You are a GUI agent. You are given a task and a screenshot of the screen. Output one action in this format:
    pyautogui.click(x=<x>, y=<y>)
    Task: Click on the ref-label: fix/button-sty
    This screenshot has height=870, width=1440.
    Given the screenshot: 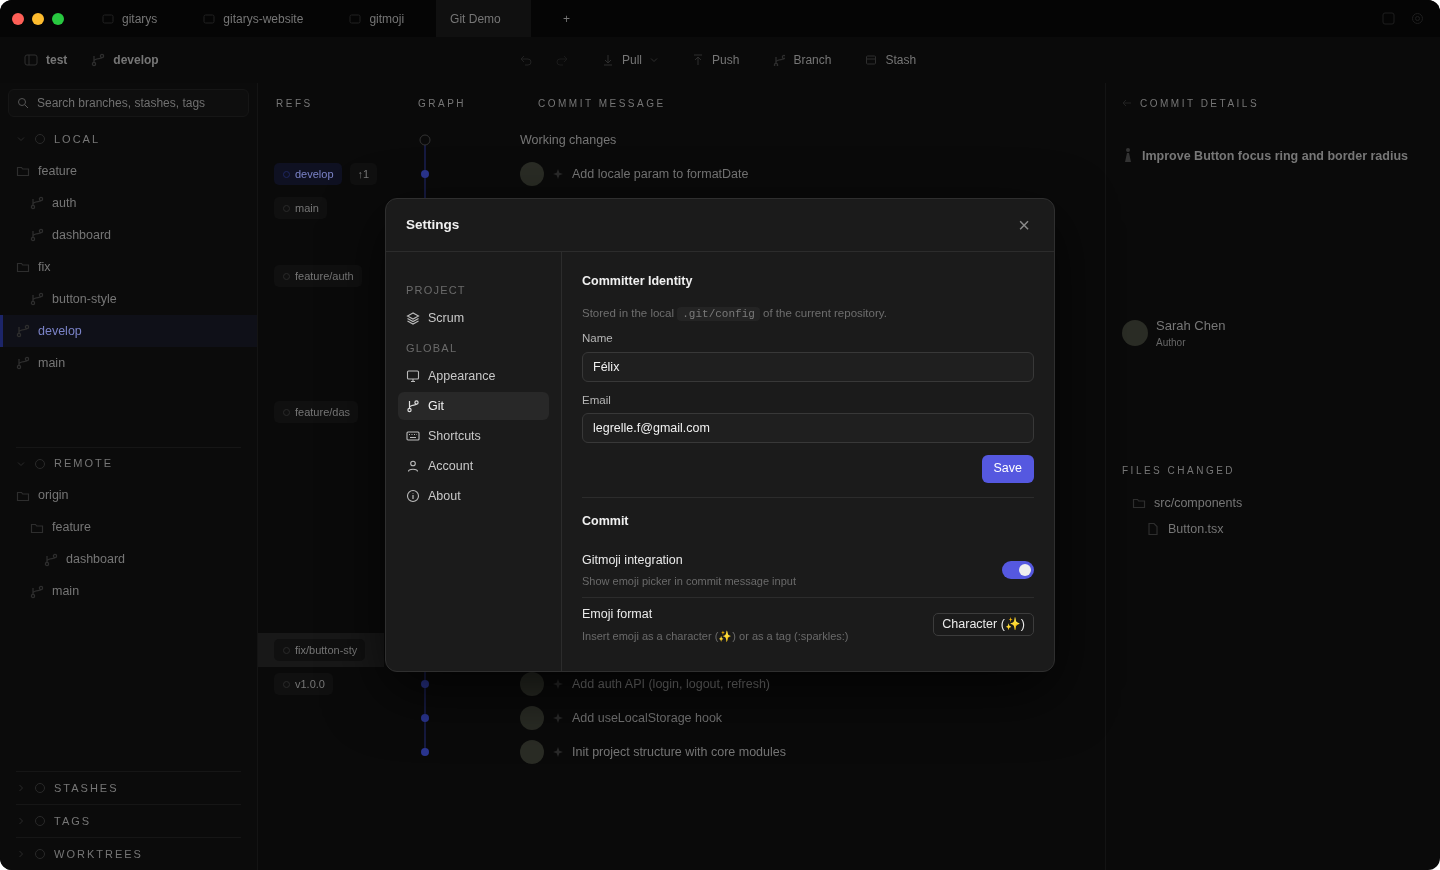 What is the action you would take?
    pyautogui.click(x=320, y=650)
    